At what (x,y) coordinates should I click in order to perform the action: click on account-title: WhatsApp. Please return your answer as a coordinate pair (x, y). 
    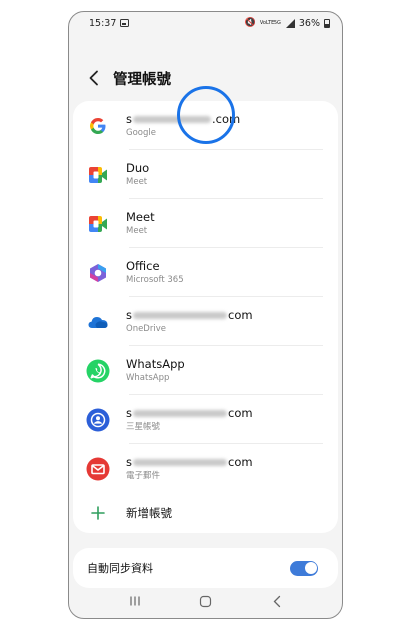
    Looking at the image, I should click on (155, 364).